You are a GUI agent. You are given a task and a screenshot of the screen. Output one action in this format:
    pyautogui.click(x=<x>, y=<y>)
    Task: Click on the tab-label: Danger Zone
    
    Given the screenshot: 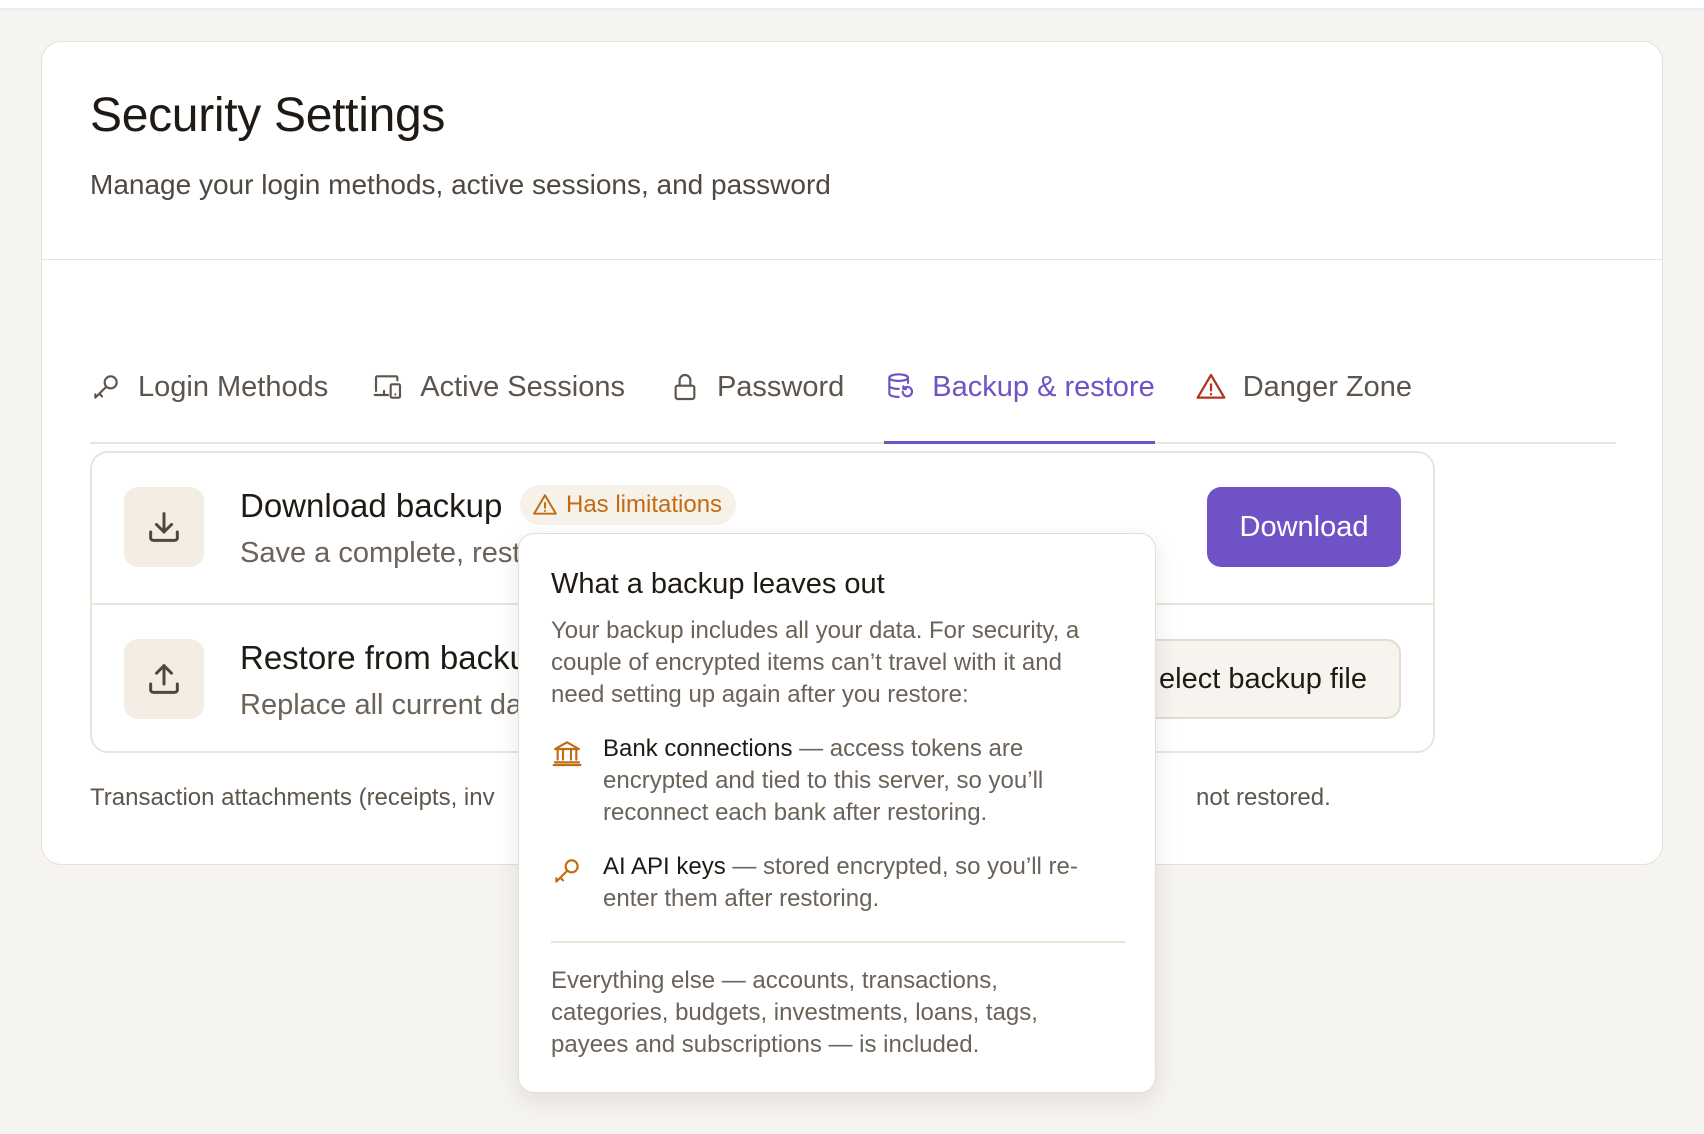 What is the action you would take?
    pyautogui.click(x=1327, y=386)
    